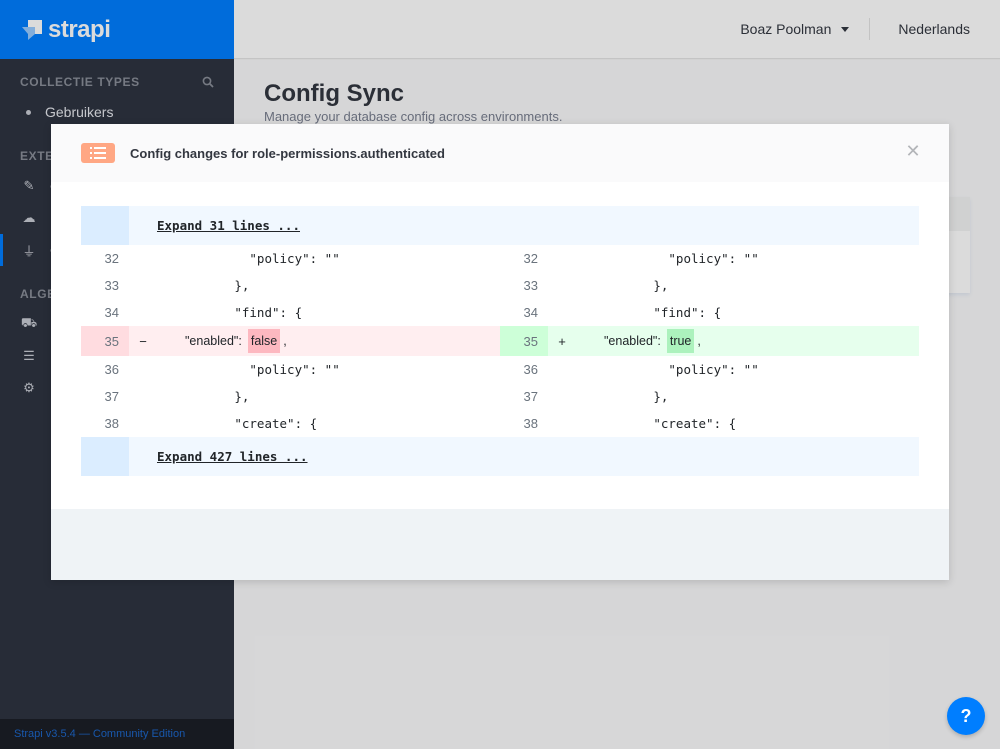  Describe the element at coordinates (966, 716) in the screenshot. I see `help-button: ?` at that location.